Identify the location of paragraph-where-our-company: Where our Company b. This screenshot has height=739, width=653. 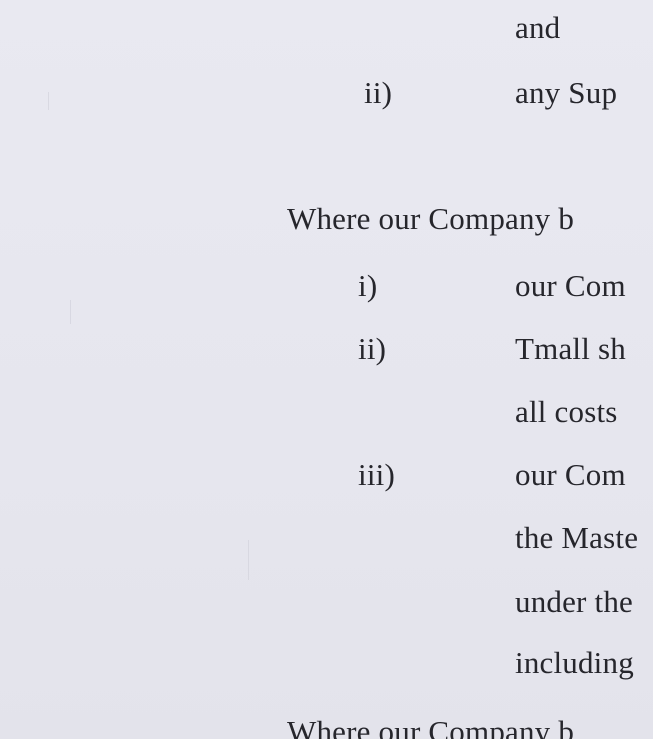
(431, 218).